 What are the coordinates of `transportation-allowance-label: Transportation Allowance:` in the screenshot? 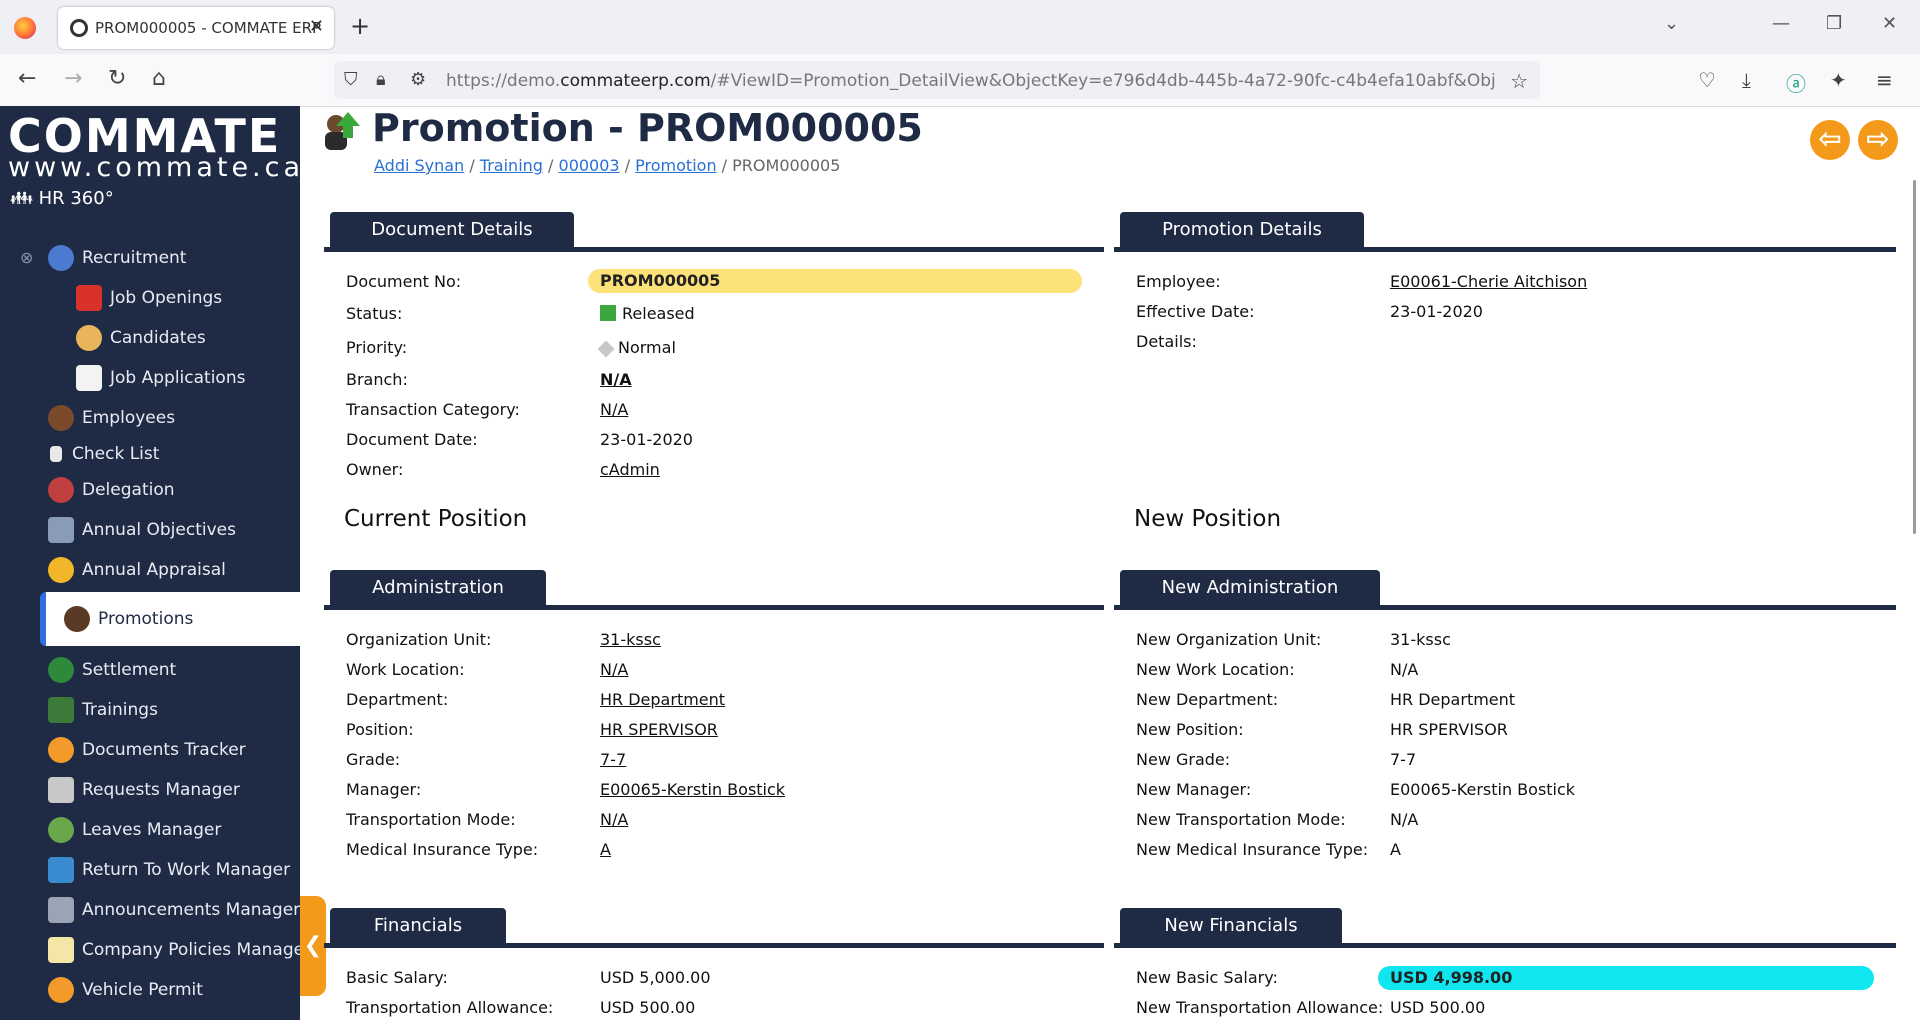 It's located at (450, 1007).